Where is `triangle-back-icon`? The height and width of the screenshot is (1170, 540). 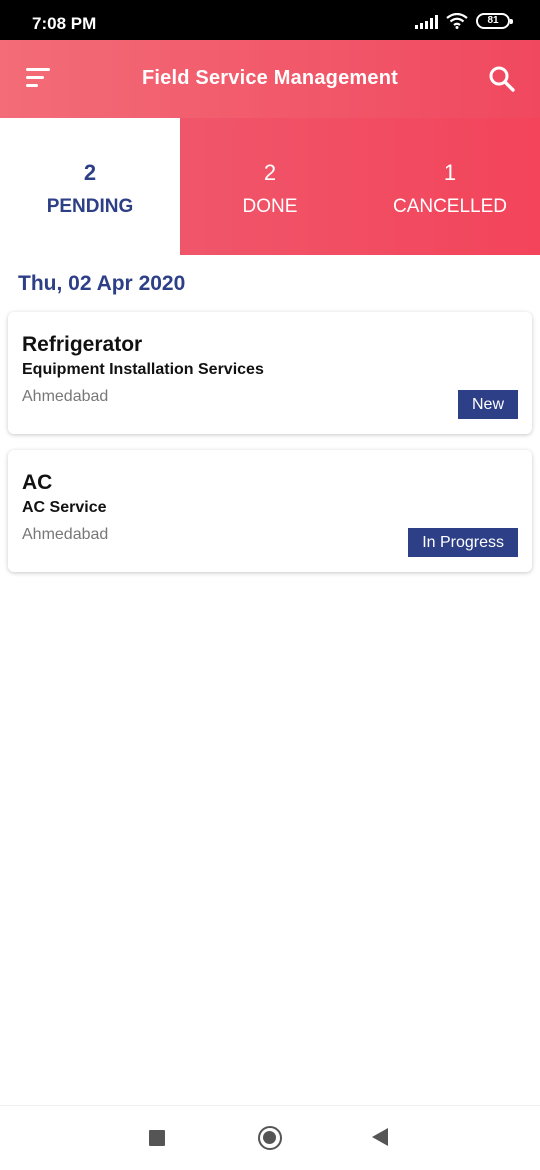 triangle-back-icon is located at coordinates (380, 1137).